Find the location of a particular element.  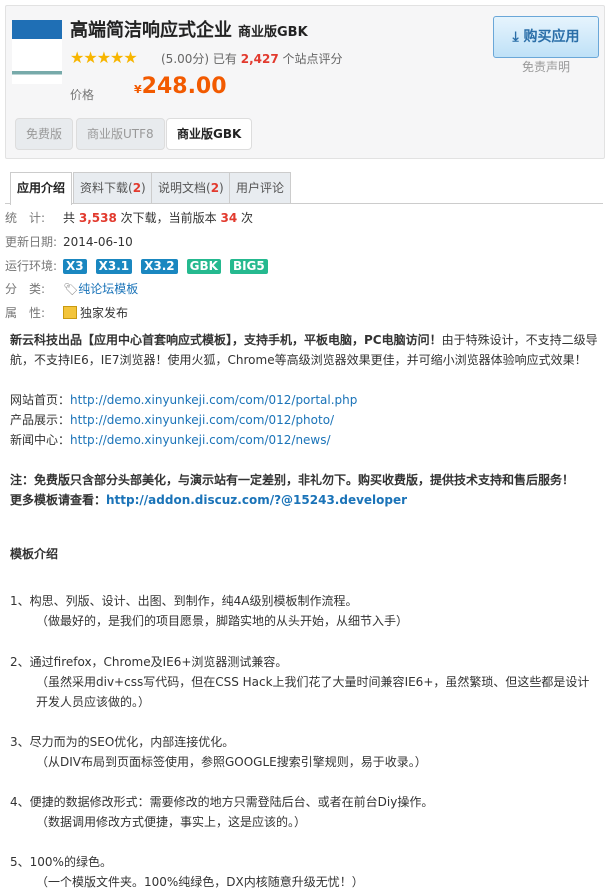

env-badge: X3 is located at coordinates (75, 266).